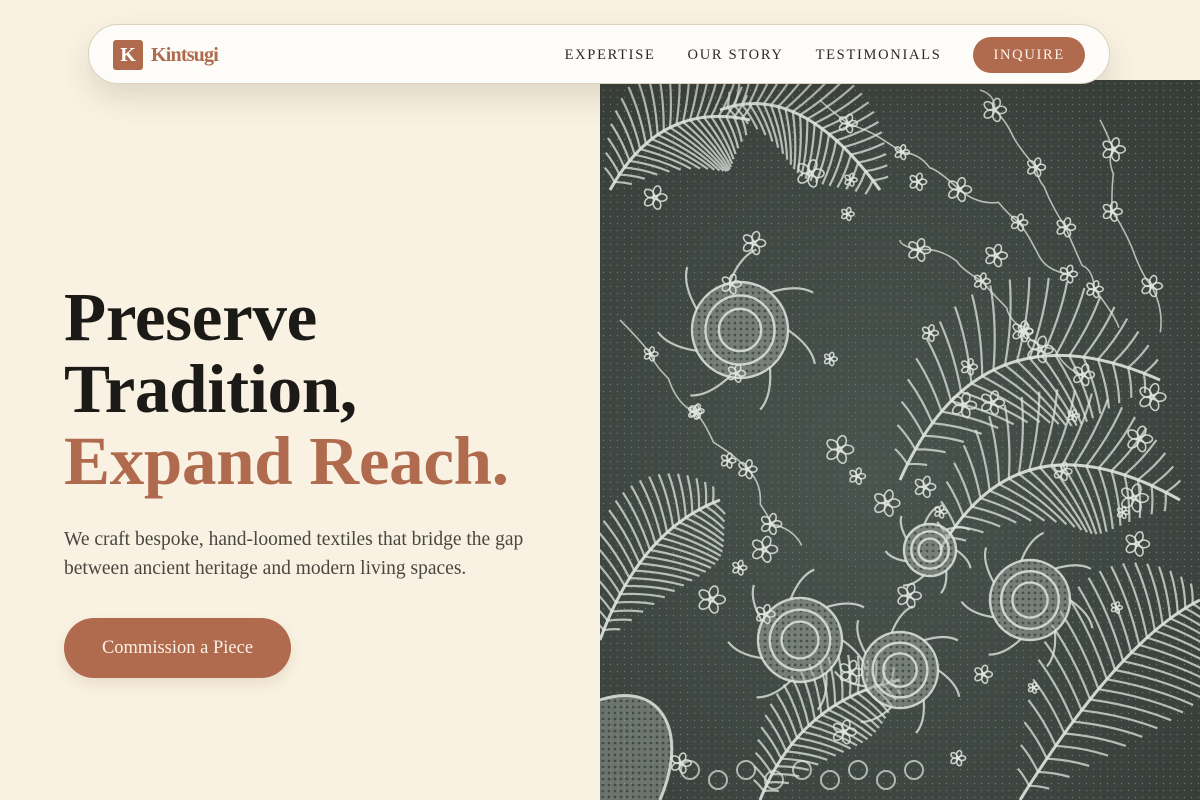 Image resolution: width=1200 pixels, height=800 pixels. I want to click on nav-link-testimonials: TESTIMONIALS, so click(879, 55).